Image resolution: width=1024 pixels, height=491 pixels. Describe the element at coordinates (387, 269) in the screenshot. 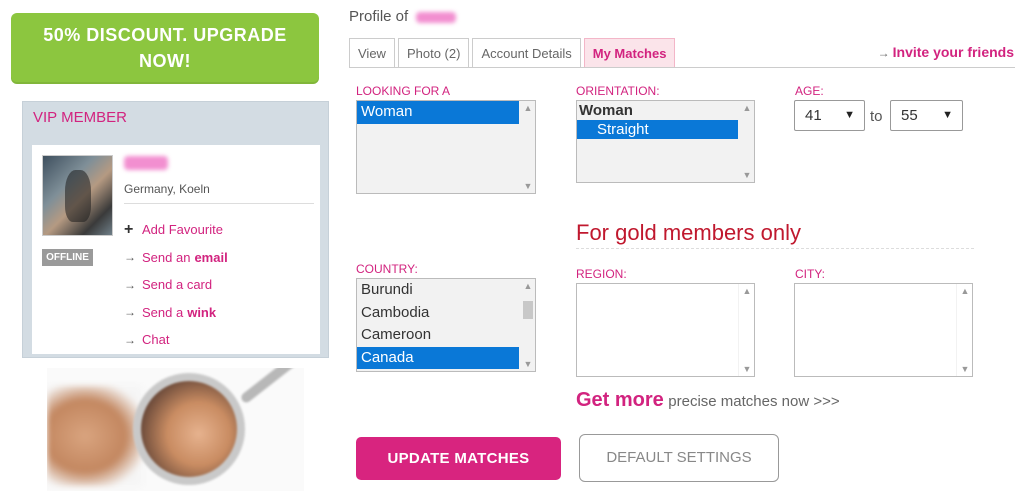

I see `country-label: COUNTRY:` at that location.